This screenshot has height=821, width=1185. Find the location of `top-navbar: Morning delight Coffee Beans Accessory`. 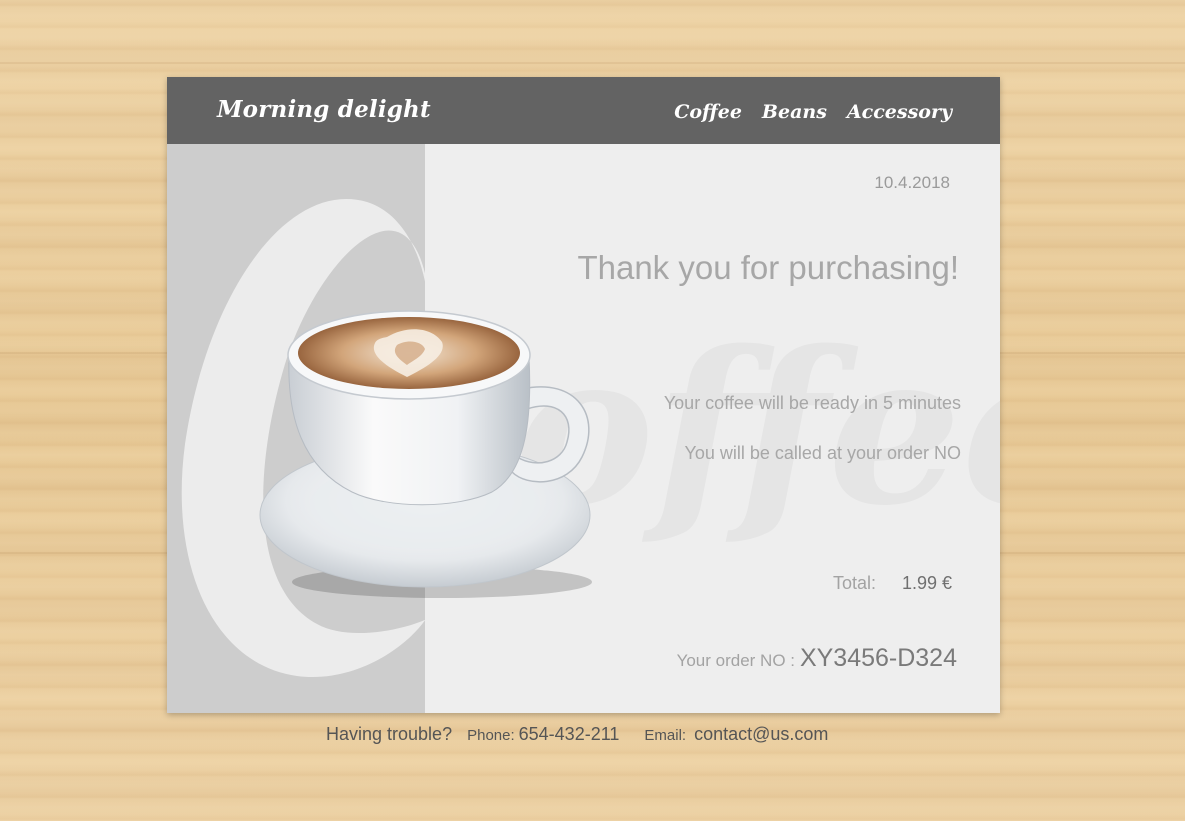

top-navbar: Morning delight Coffee Beans Accessory is located at coordinates (583, 110).